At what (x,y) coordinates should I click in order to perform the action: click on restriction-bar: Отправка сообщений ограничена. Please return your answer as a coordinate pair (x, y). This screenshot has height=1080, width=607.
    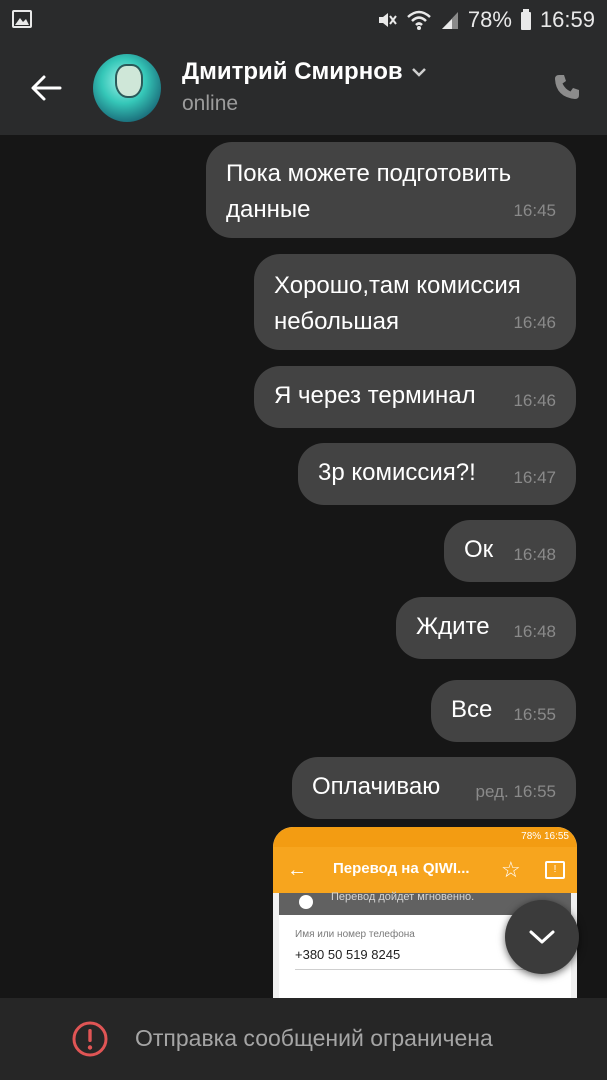
    Looking at the image, I should click on (303, 1039).